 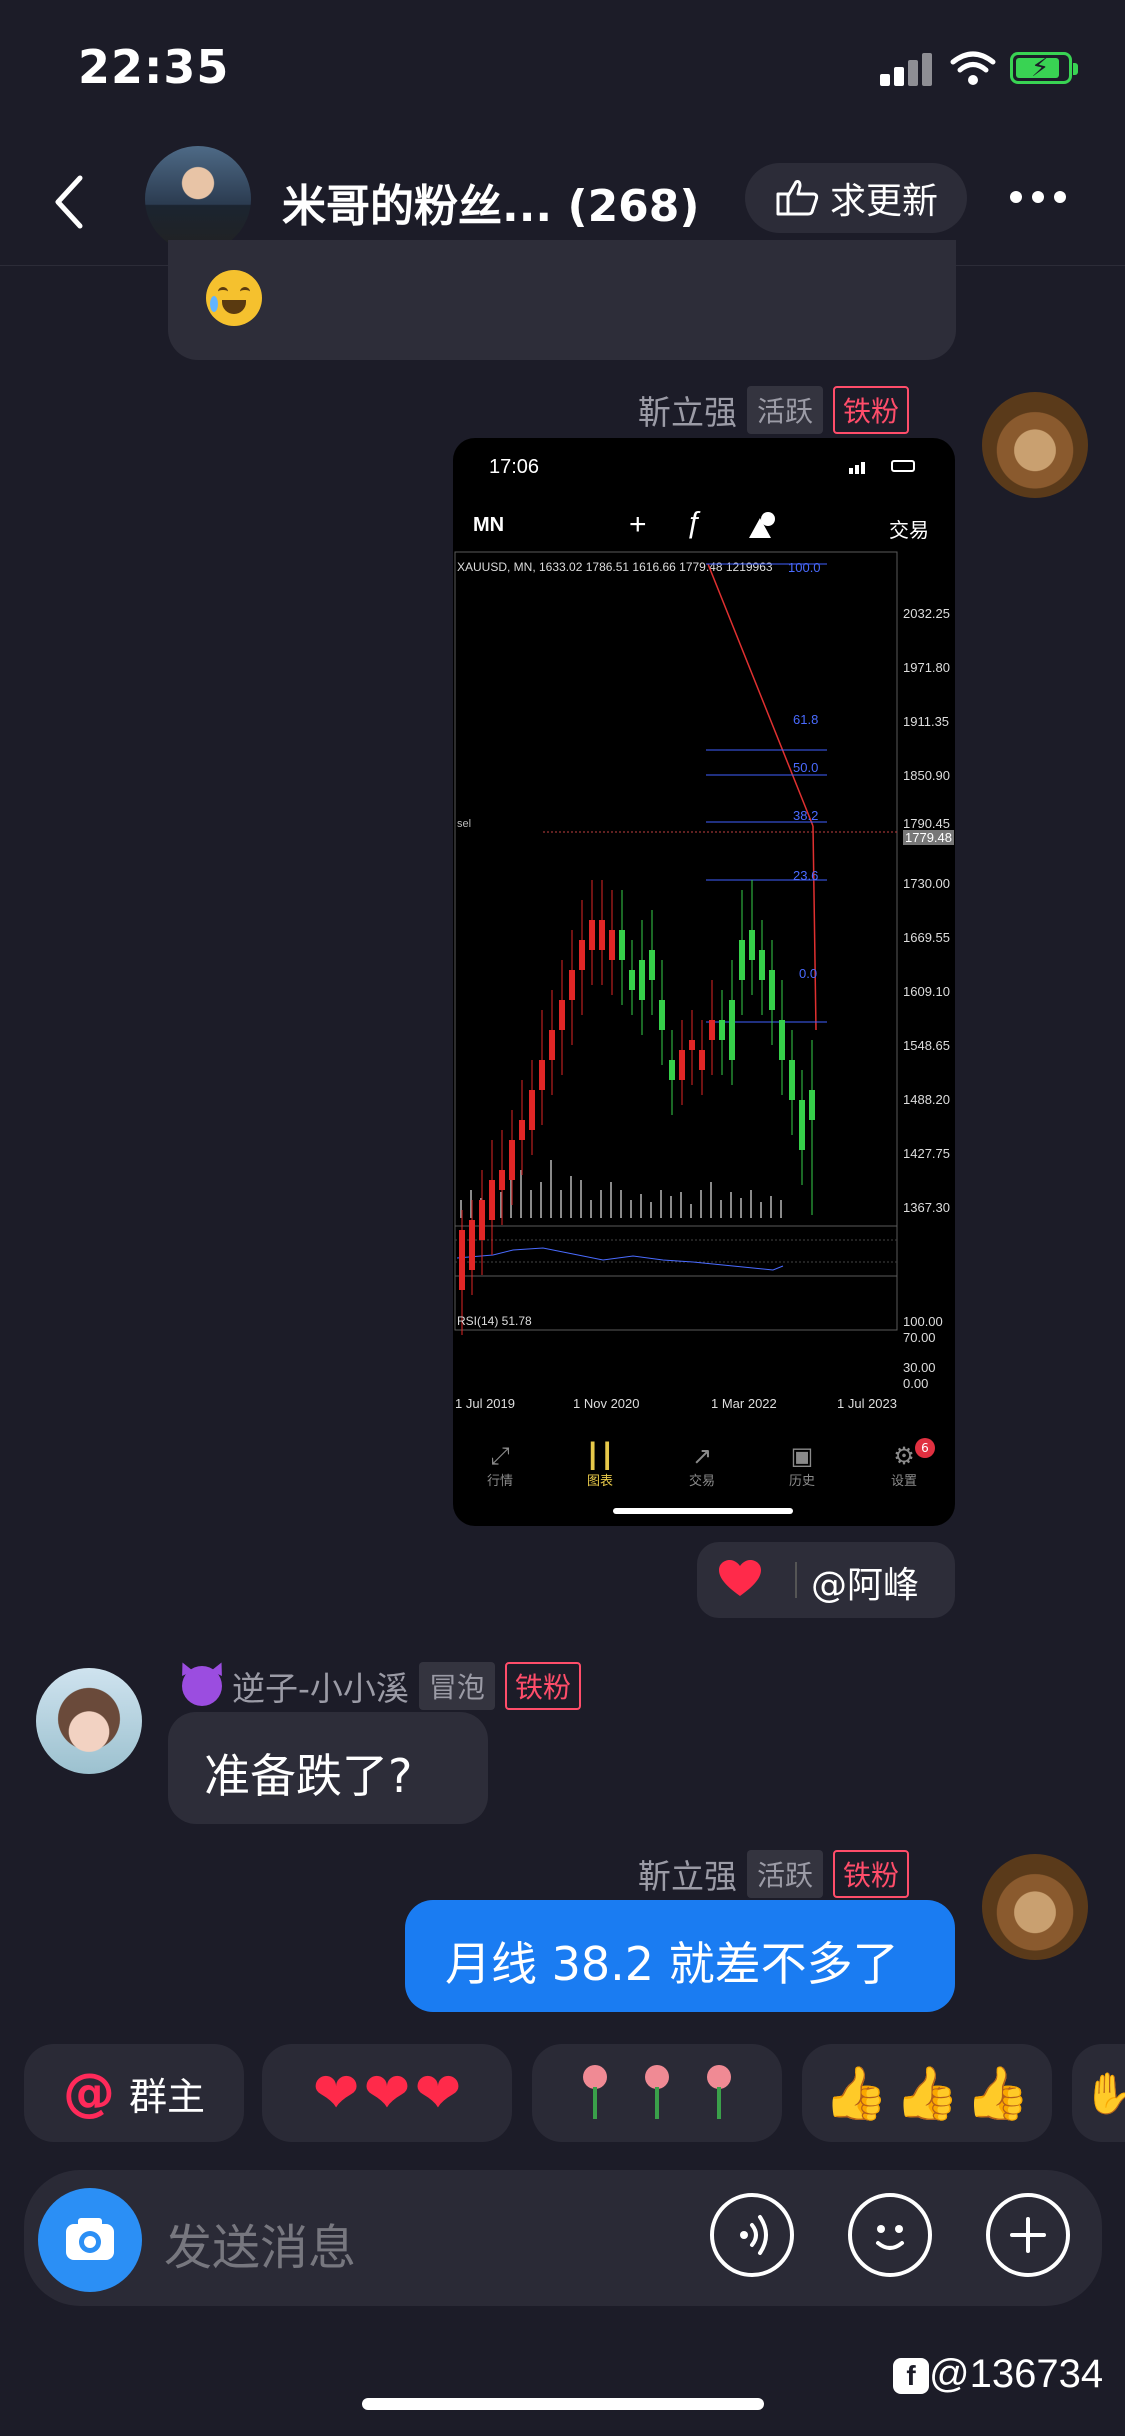 What do you see at coordinates (926, 1099) in the screenshot?
I see `price-tick: 1488.20` at bounding box center [926, 1099].